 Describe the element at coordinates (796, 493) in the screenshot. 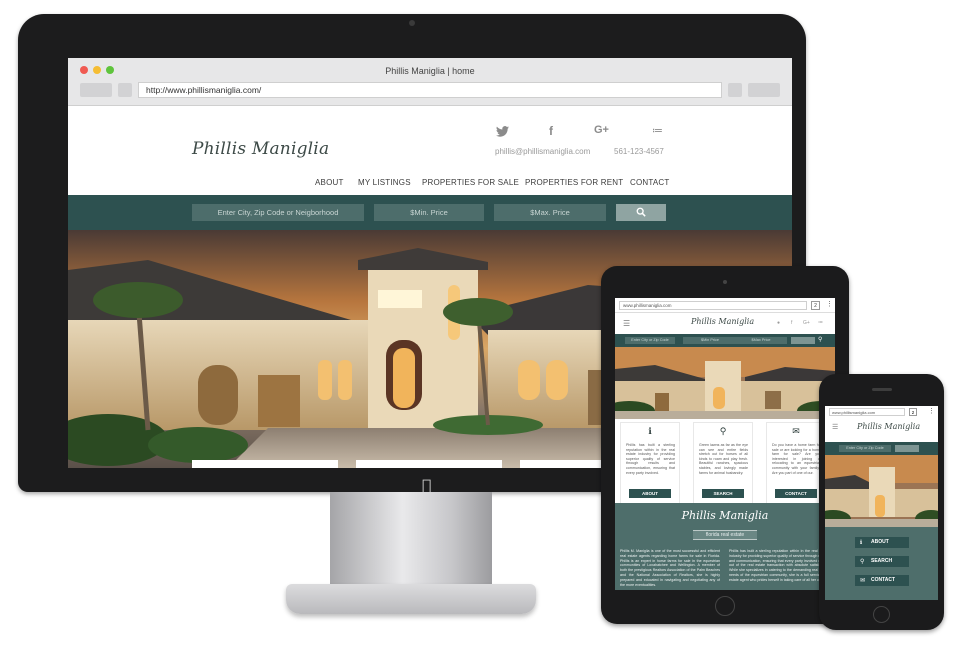

I see `contact-button: CONTACT` at that location.